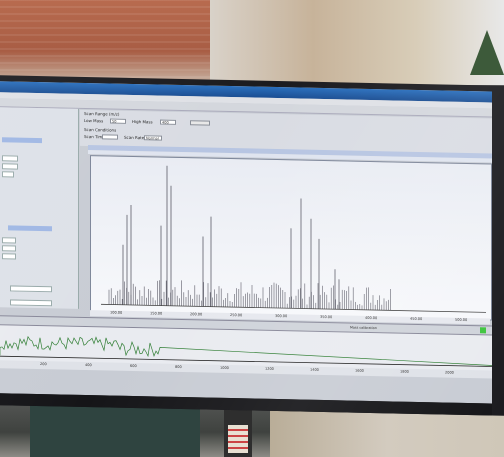 The image size is (504, 457). I want to click on status-right: Mass calibration, so click(363, 328).